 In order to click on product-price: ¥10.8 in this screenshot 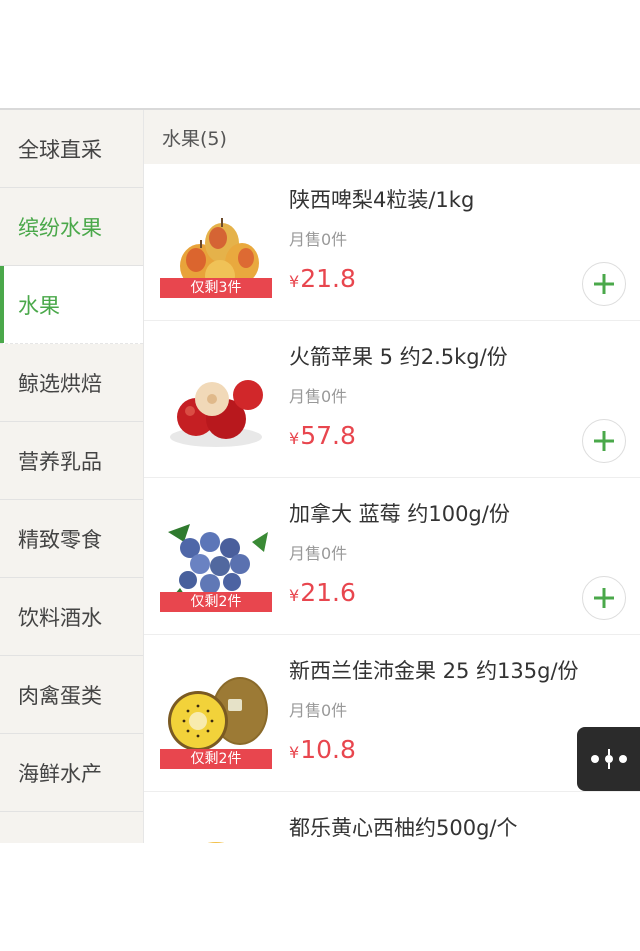, I will do `click(322, 749)`.